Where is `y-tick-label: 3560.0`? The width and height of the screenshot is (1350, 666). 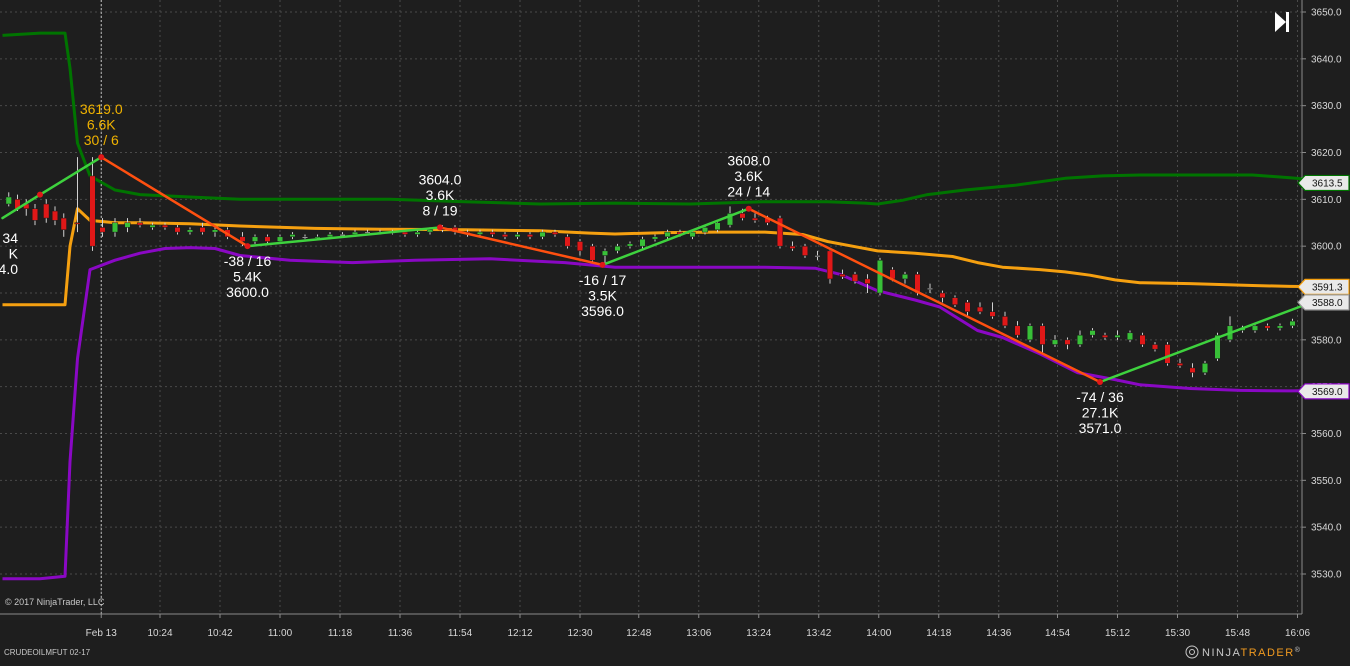
y-tick-label: 3560.0 is located at coordinates (1326, 434).